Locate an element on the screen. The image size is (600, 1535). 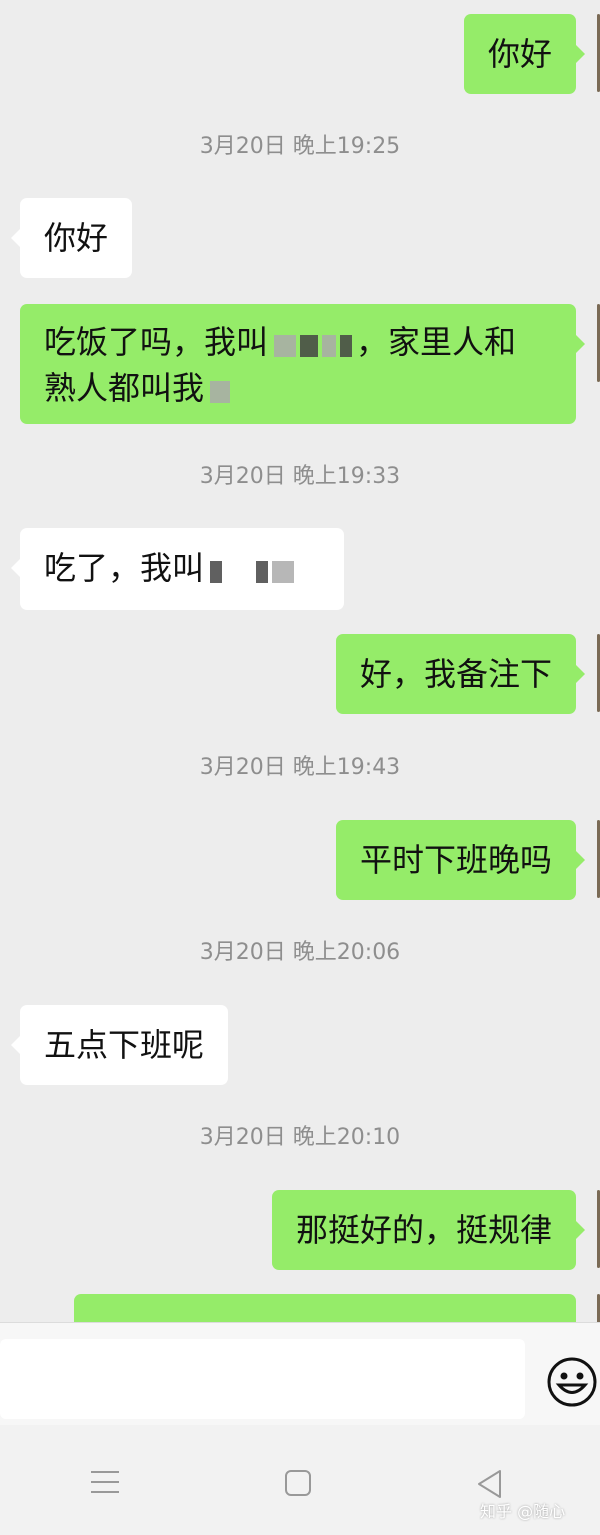
timestamp: 3月20日 晚上19:43 is located at coordinates (300, 767).